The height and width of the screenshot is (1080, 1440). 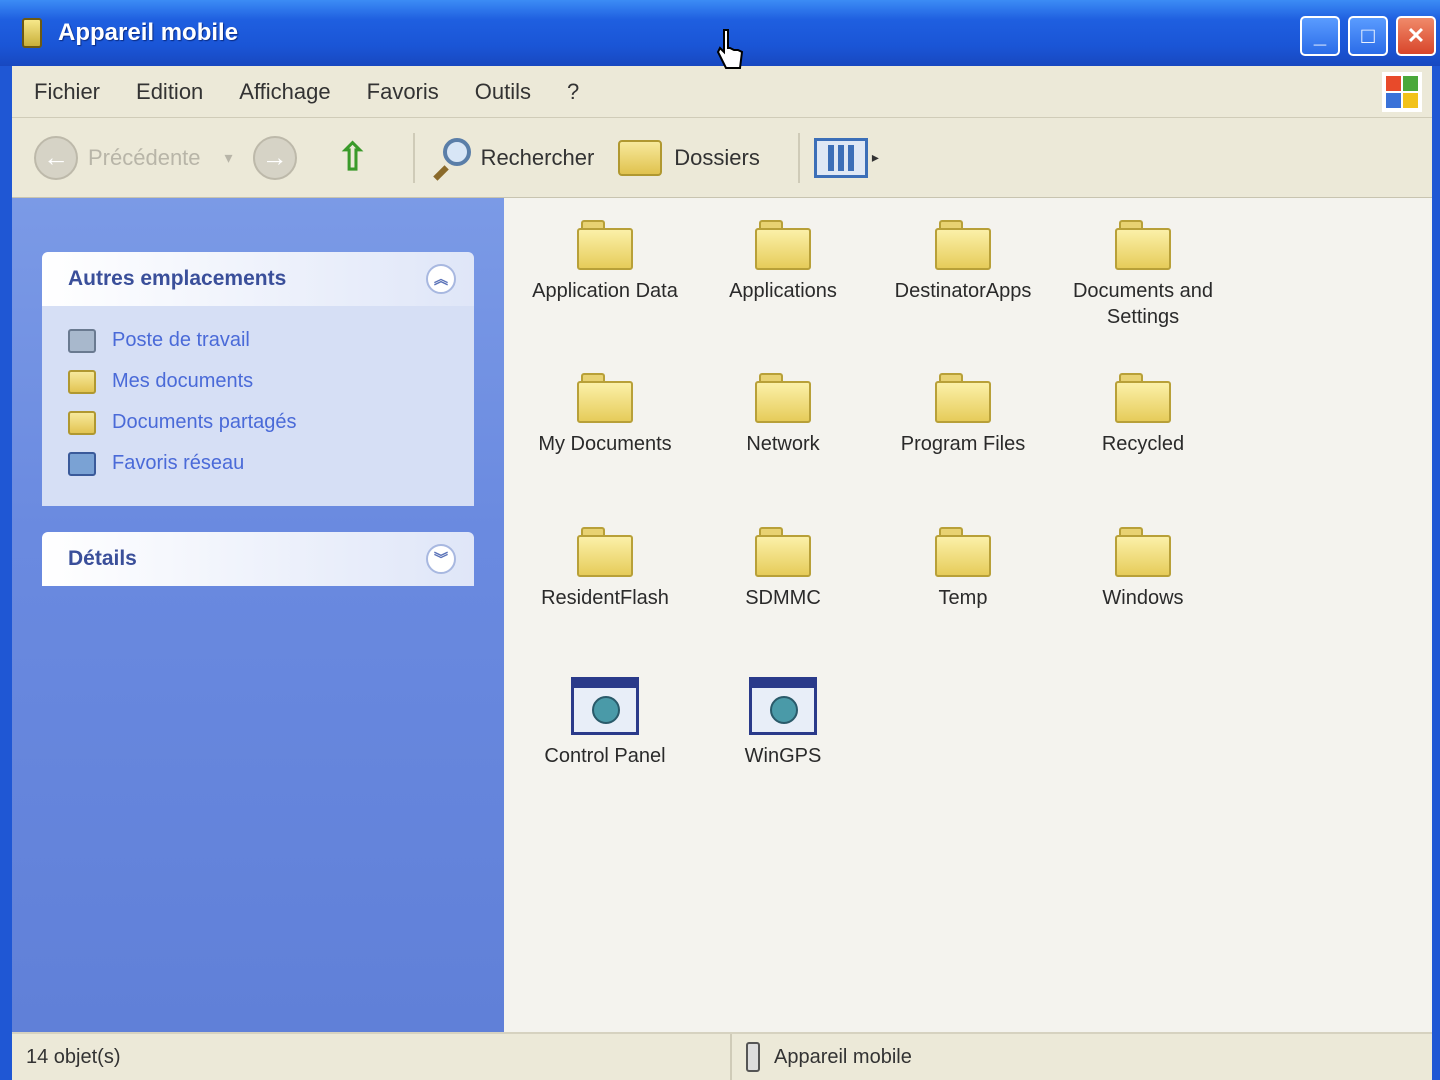 What do you see at coordinates (274, 157) in the screenshot?
I see `forward-arrow-icon: →` at bounding box center [274, 157].